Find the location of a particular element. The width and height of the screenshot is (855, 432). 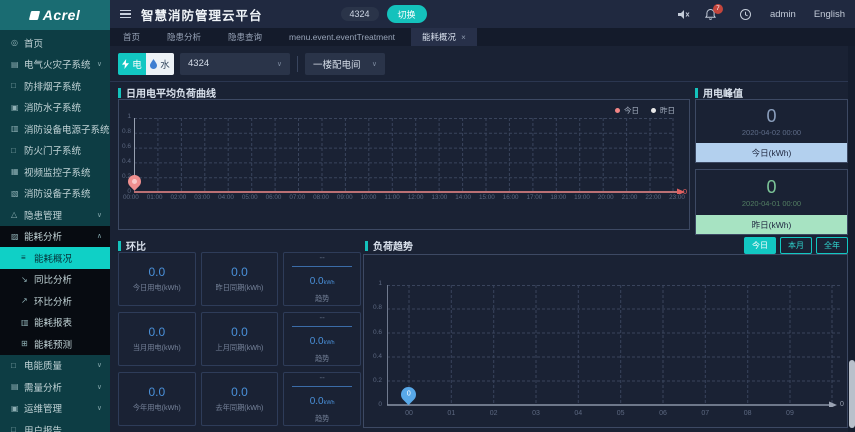

stat-card: 0.0 今日用电(kWh) 0.0 今日用电(kWh) is located at coordinates (157, 279).